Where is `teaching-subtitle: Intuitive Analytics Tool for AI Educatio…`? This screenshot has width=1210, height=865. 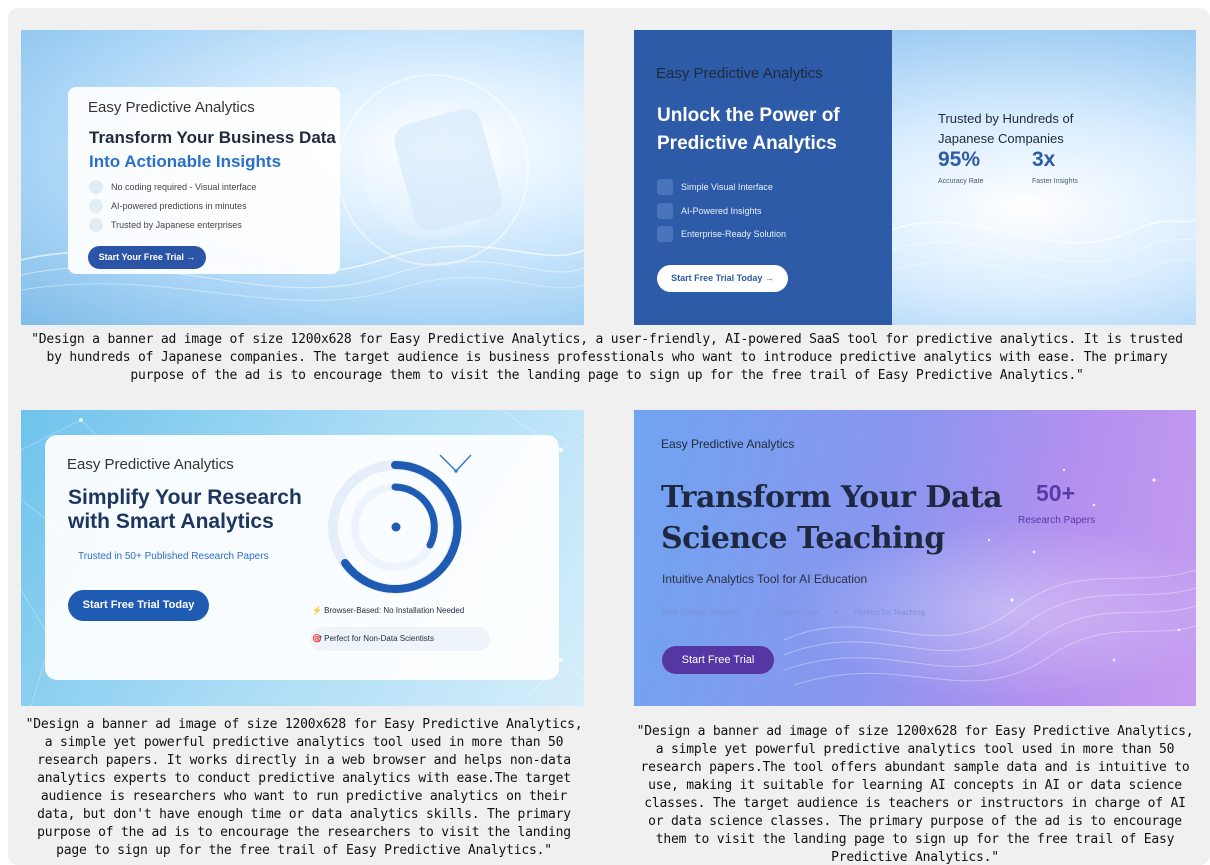 teaching-subtitle: Intuitive Analytics Tool for AI Educatio… is located at coordinates (765, 579).